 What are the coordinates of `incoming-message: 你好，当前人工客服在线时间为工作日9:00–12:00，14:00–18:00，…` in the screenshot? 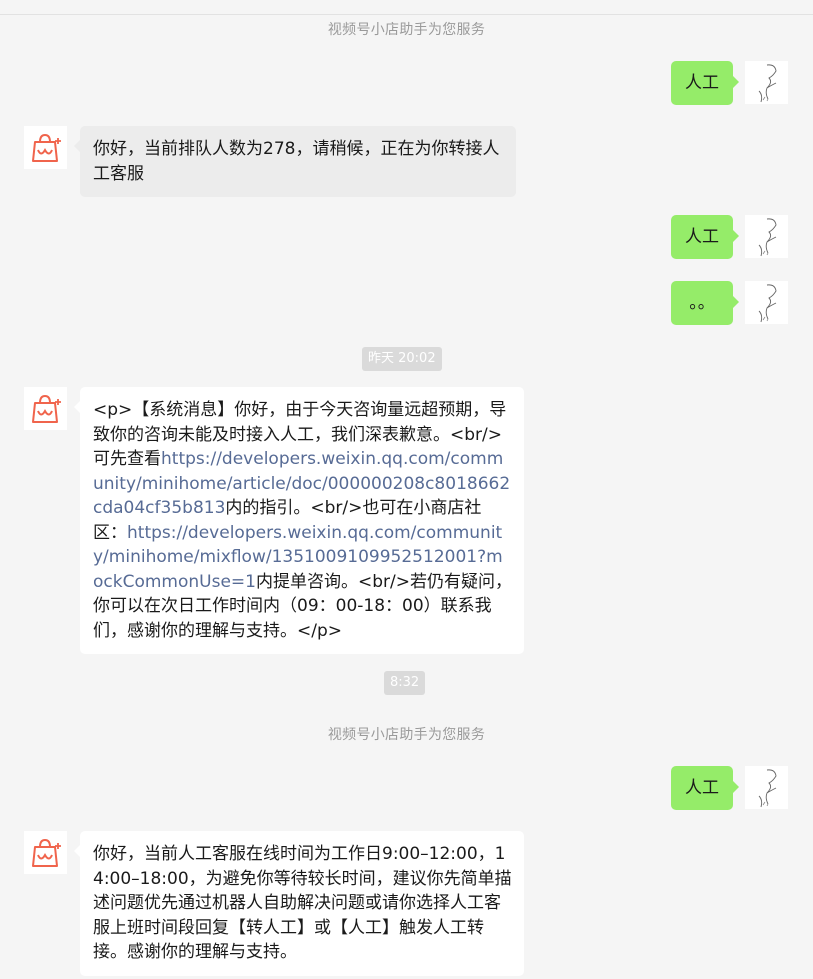 It's located at (299, 903).